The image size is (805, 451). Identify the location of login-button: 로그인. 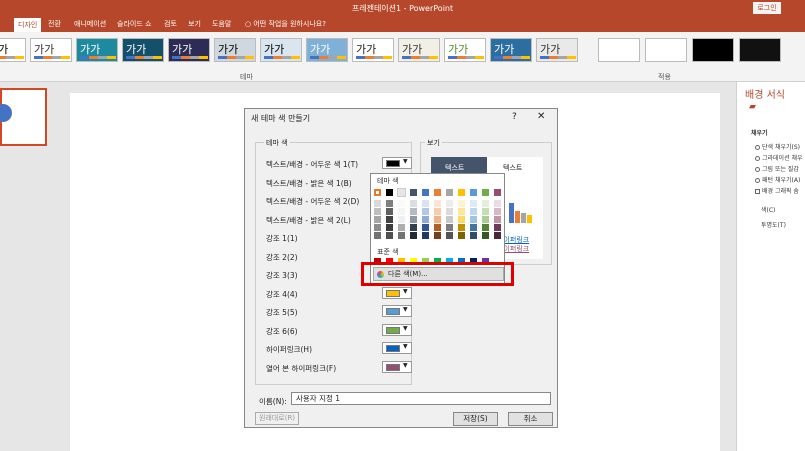
(767, 8).